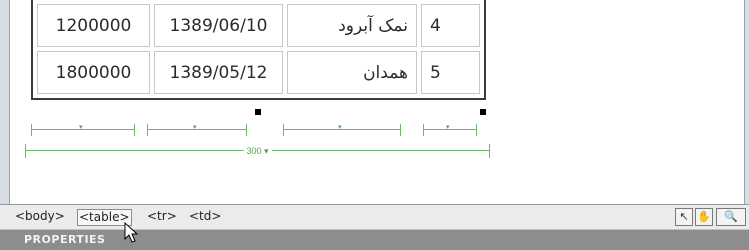 The width and height of the screenshot is (749, 250). Describe the element at coordinates (162, 216) in the screenshot. I see `tag-tr: <tr>` at that location.